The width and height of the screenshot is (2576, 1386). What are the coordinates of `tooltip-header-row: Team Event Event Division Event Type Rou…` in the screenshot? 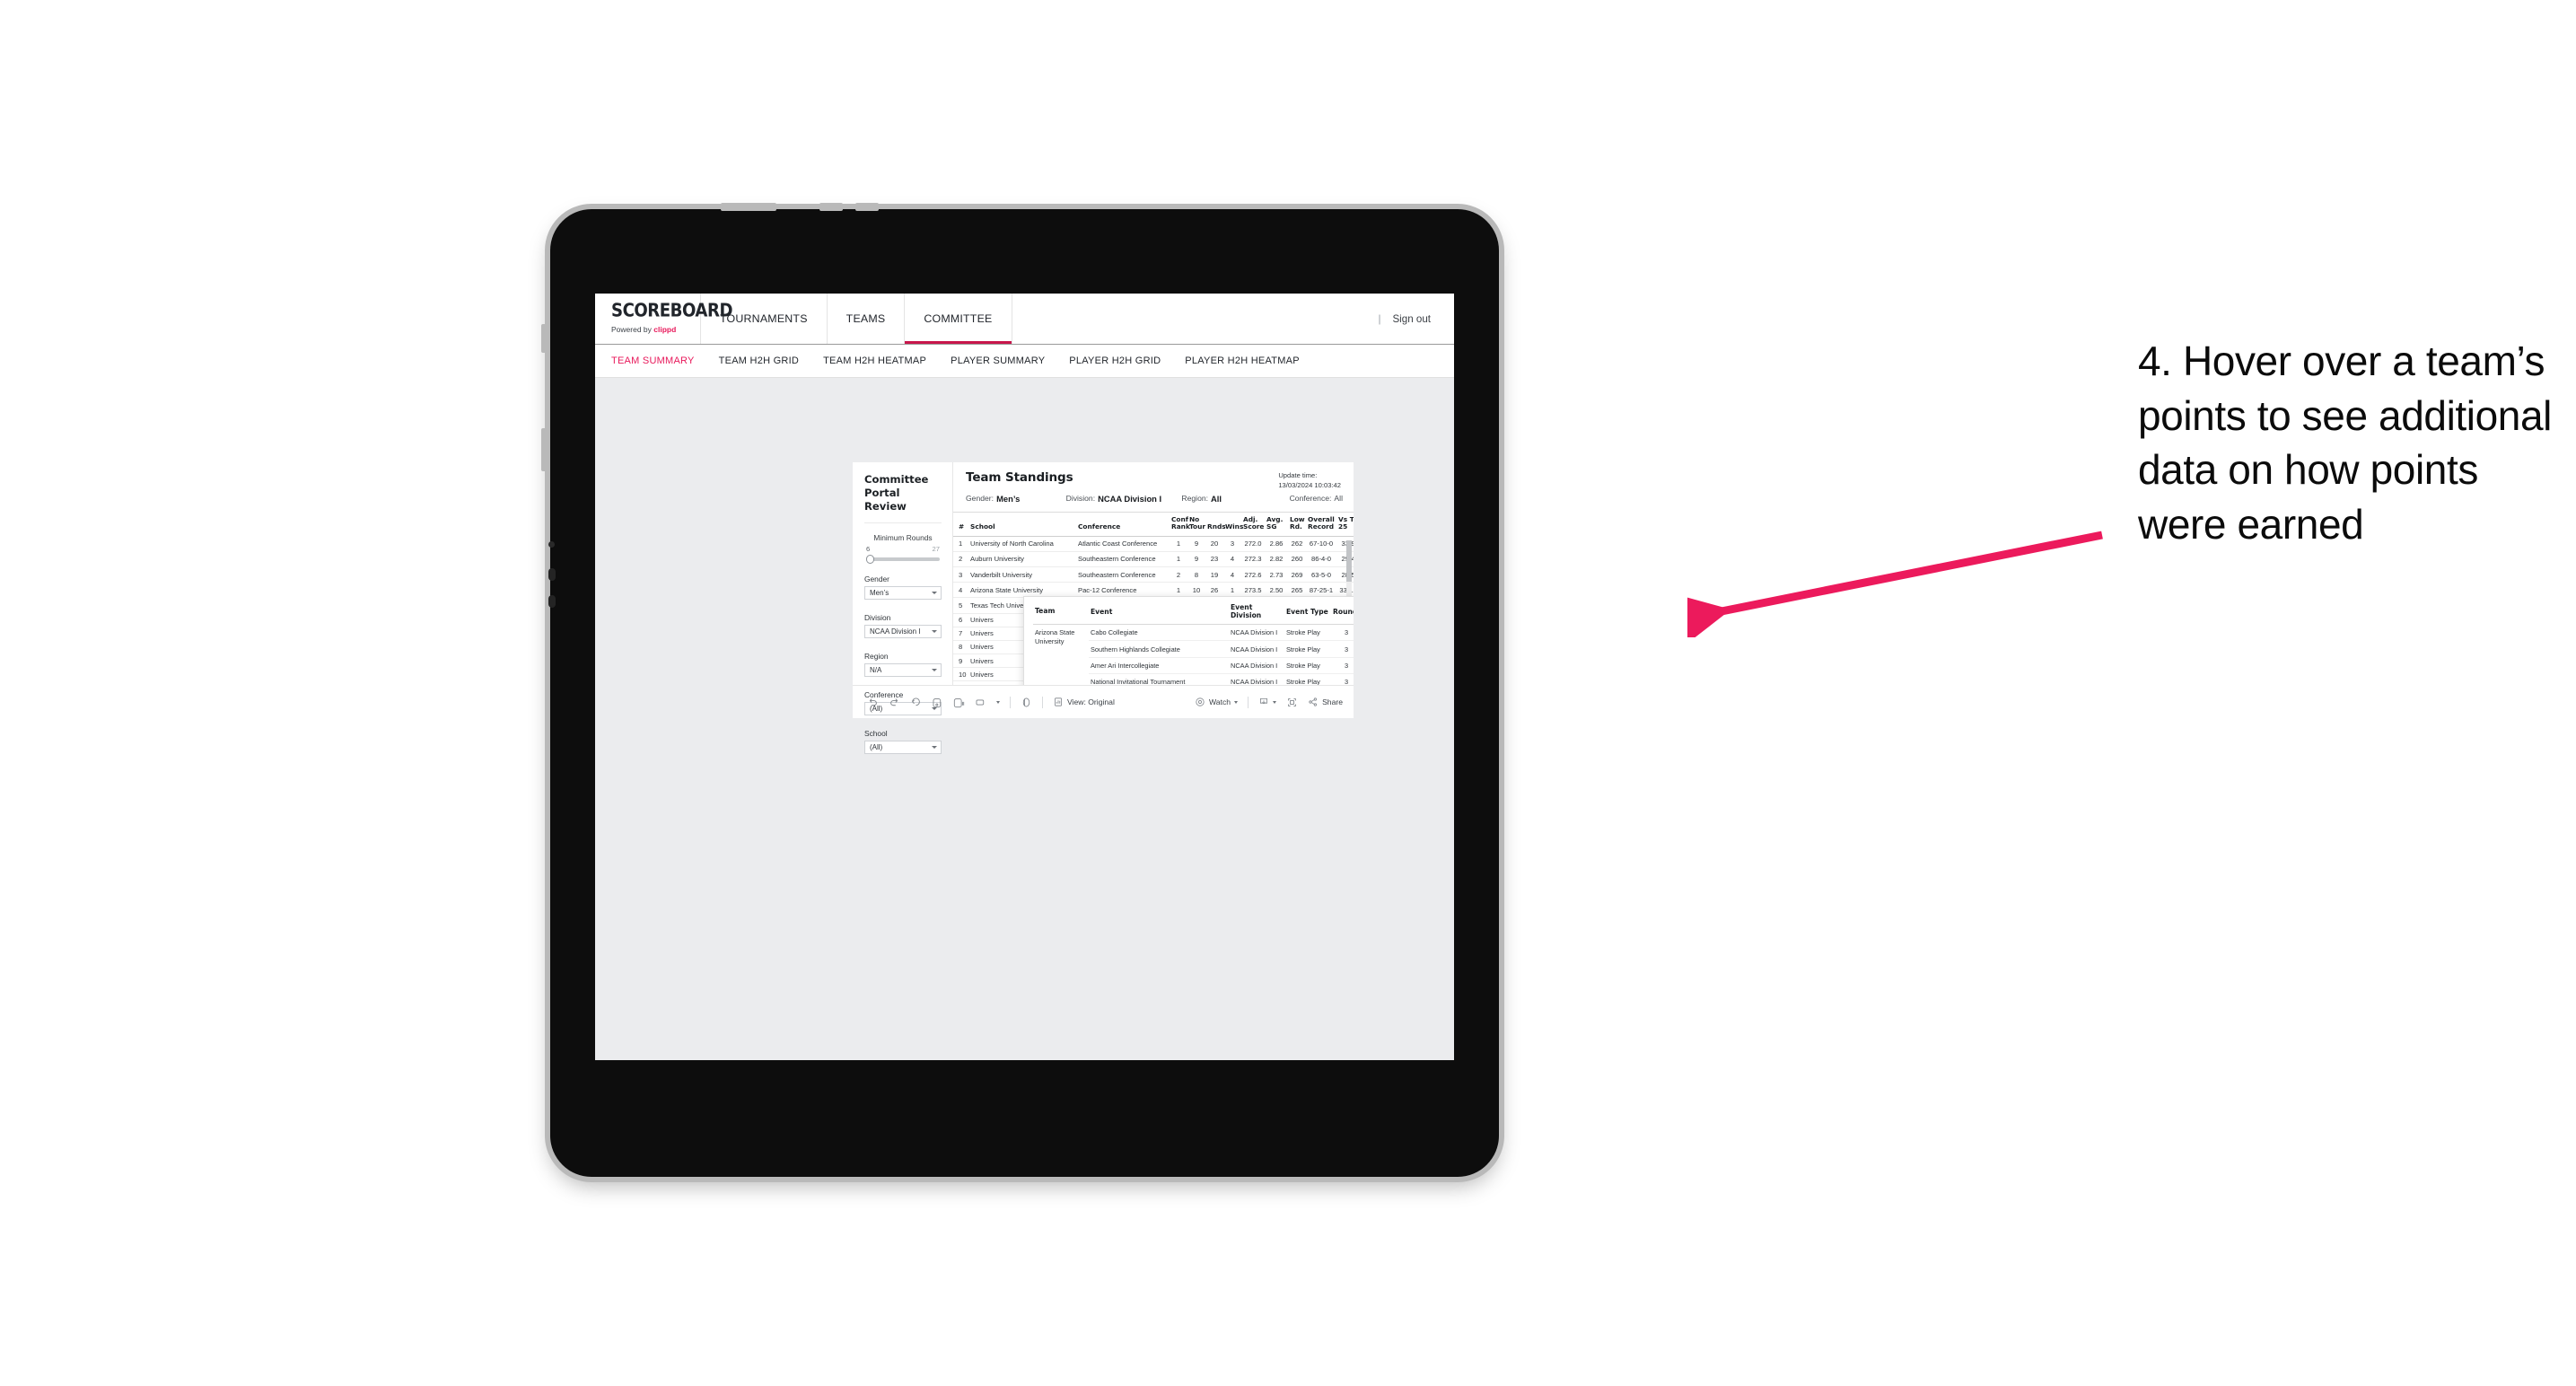 It's located at (1193, 614).